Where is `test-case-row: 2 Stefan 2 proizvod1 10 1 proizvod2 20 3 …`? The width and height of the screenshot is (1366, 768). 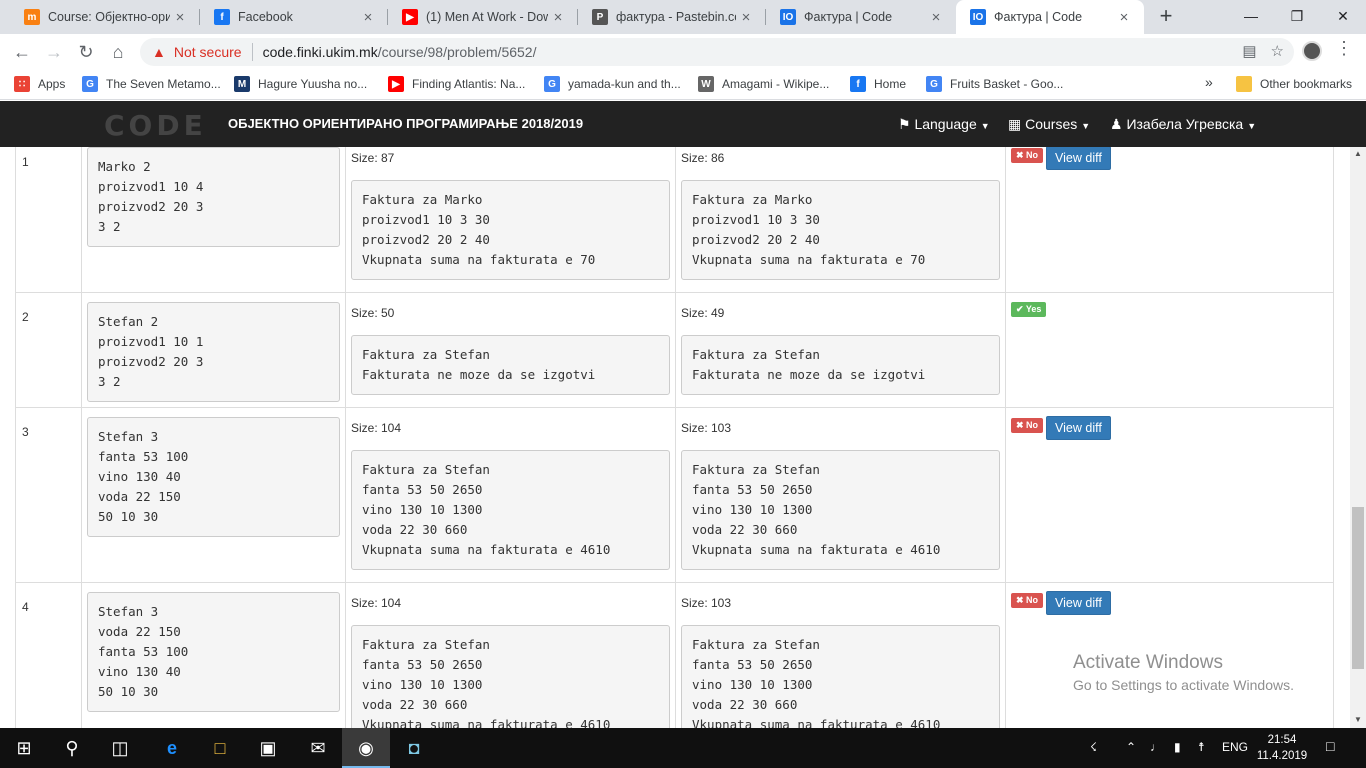 test-case-row: 2 Stefan 2 proizvod1 10 1 proizvod2 20 3 … is located at coordinates (674, 350).